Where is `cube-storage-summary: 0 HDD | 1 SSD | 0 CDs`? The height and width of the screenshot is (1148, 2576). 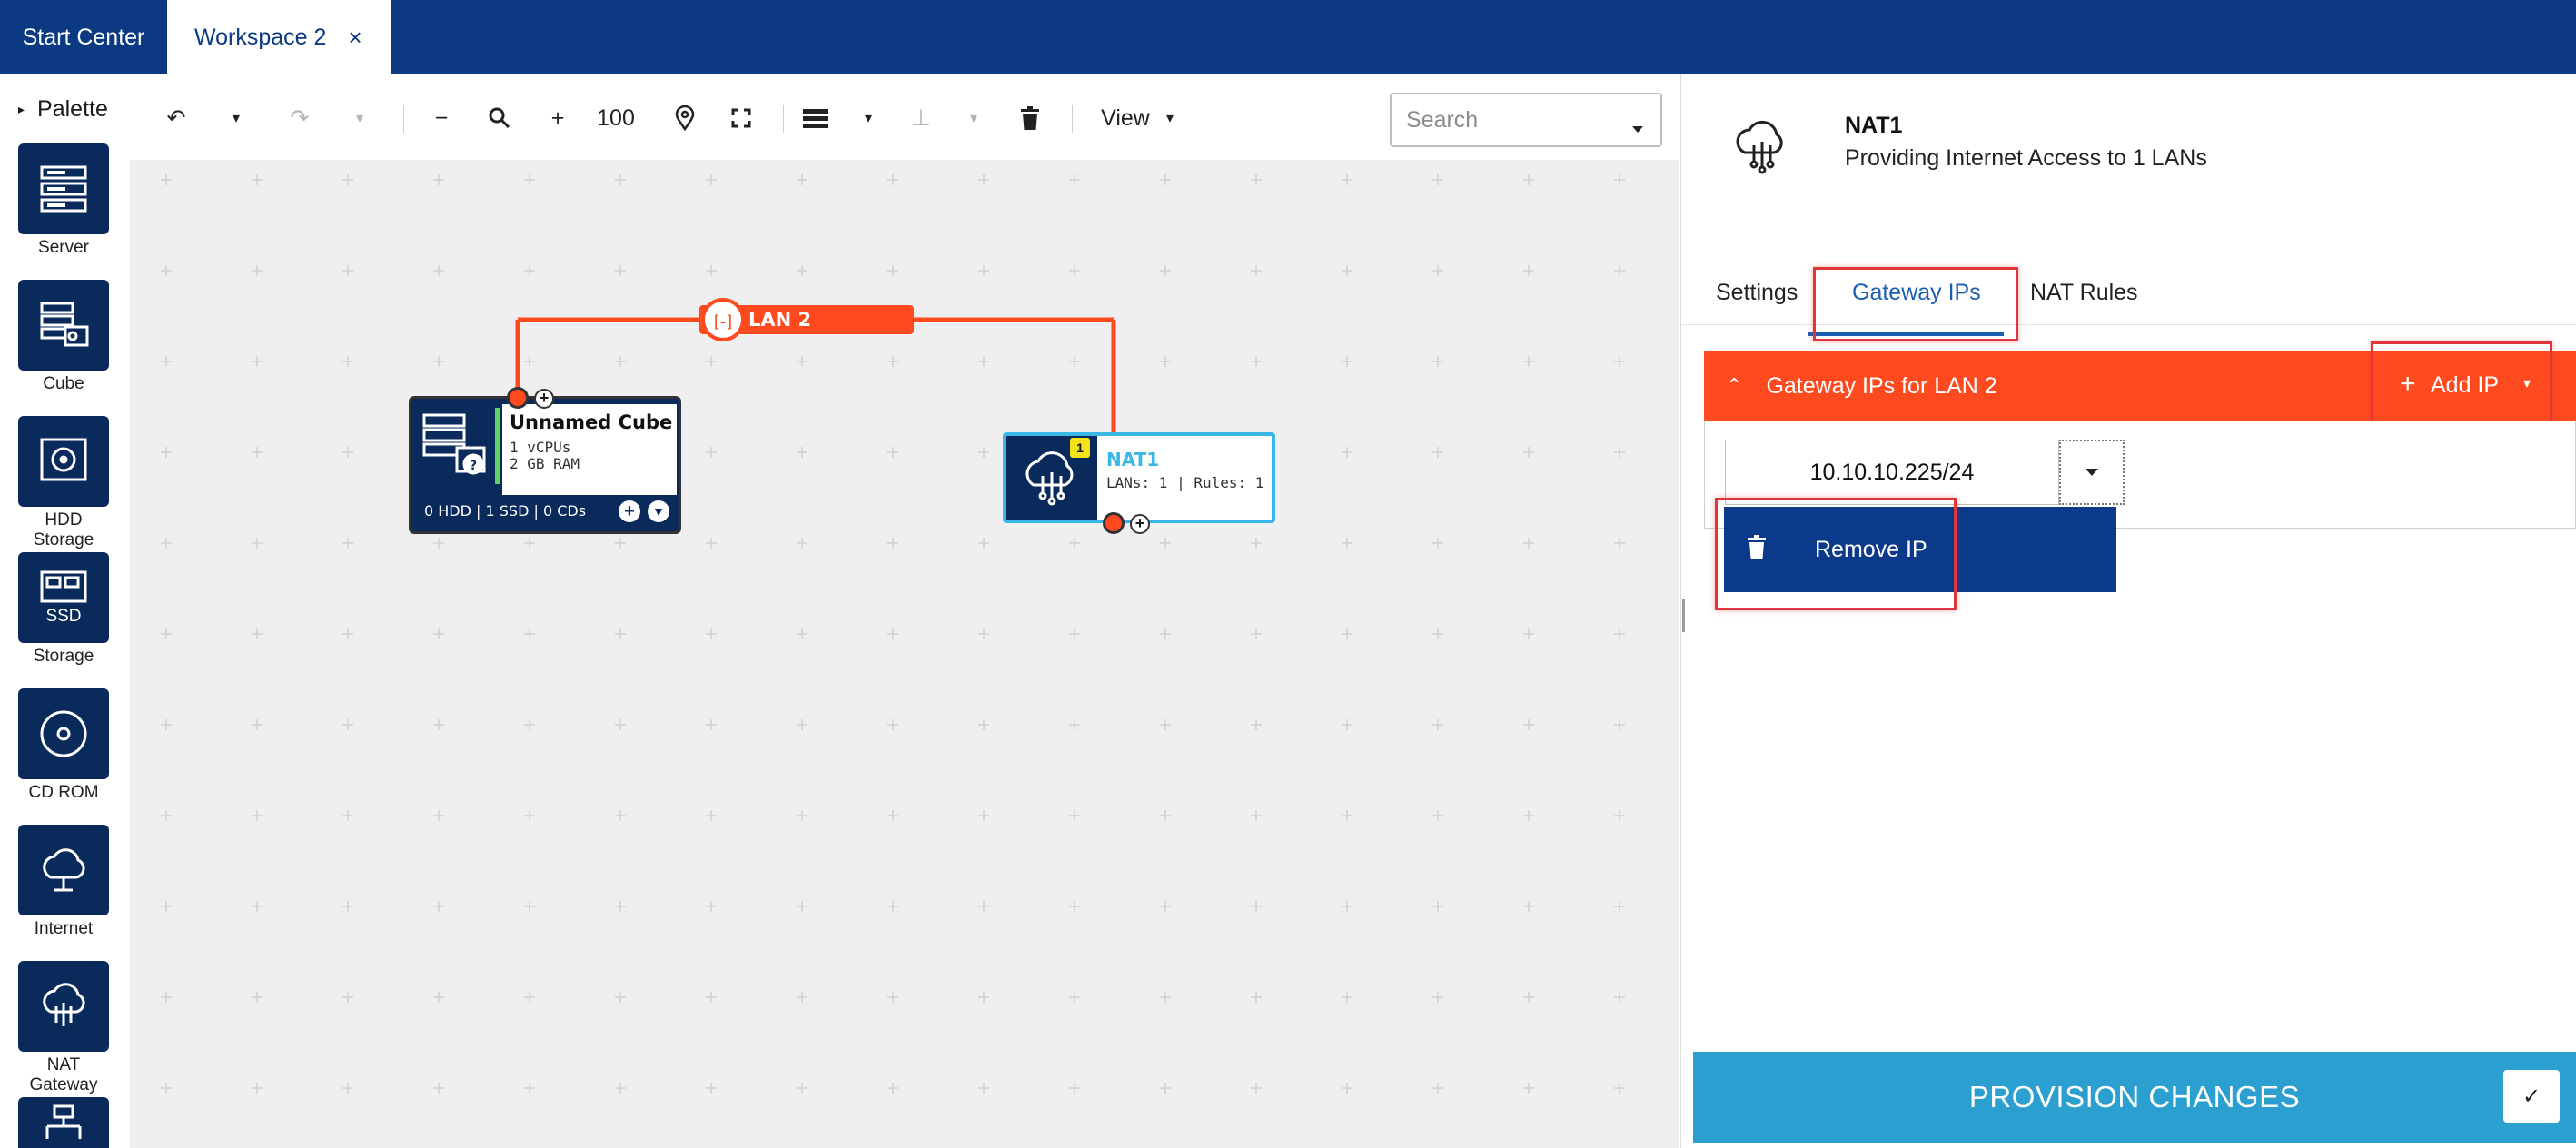
cube-storage-summary: 0 HDD | 1 SSD | 0 CDs is located at coordinates (505, 511).